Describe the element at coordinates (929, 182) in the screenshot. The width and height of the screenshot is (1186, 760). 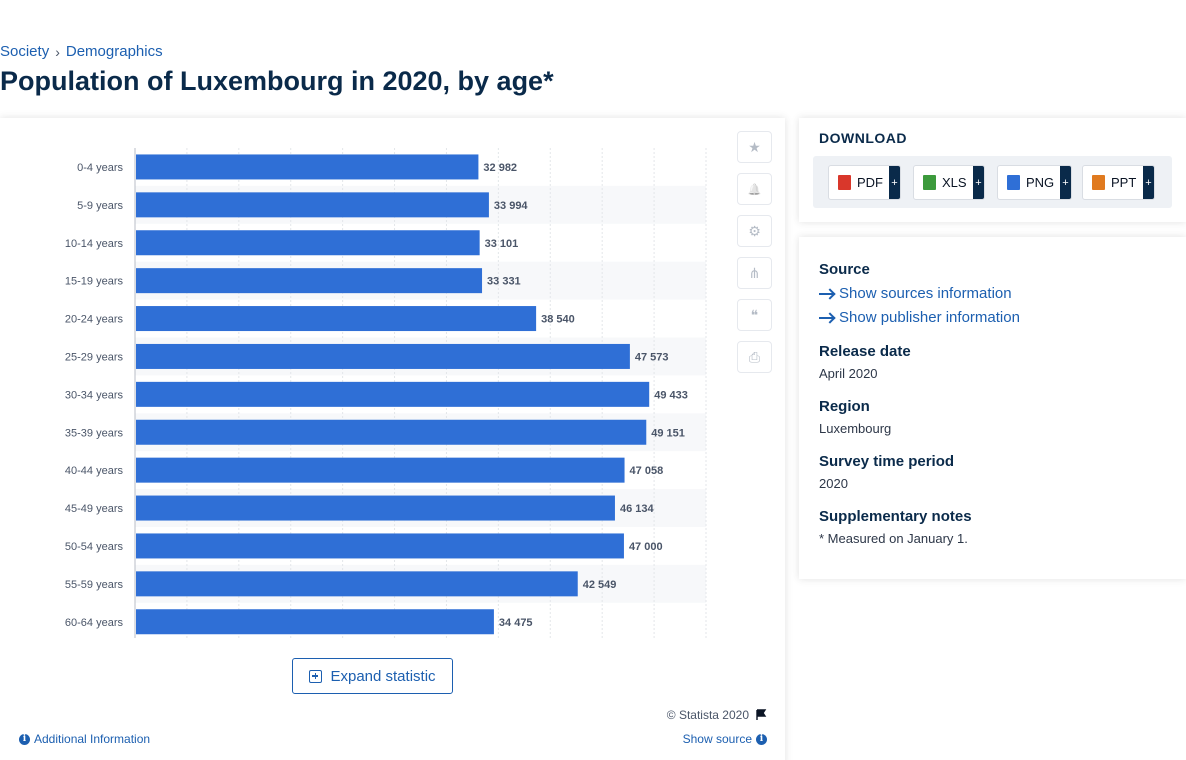
I see `xls-file-icon` at that location.